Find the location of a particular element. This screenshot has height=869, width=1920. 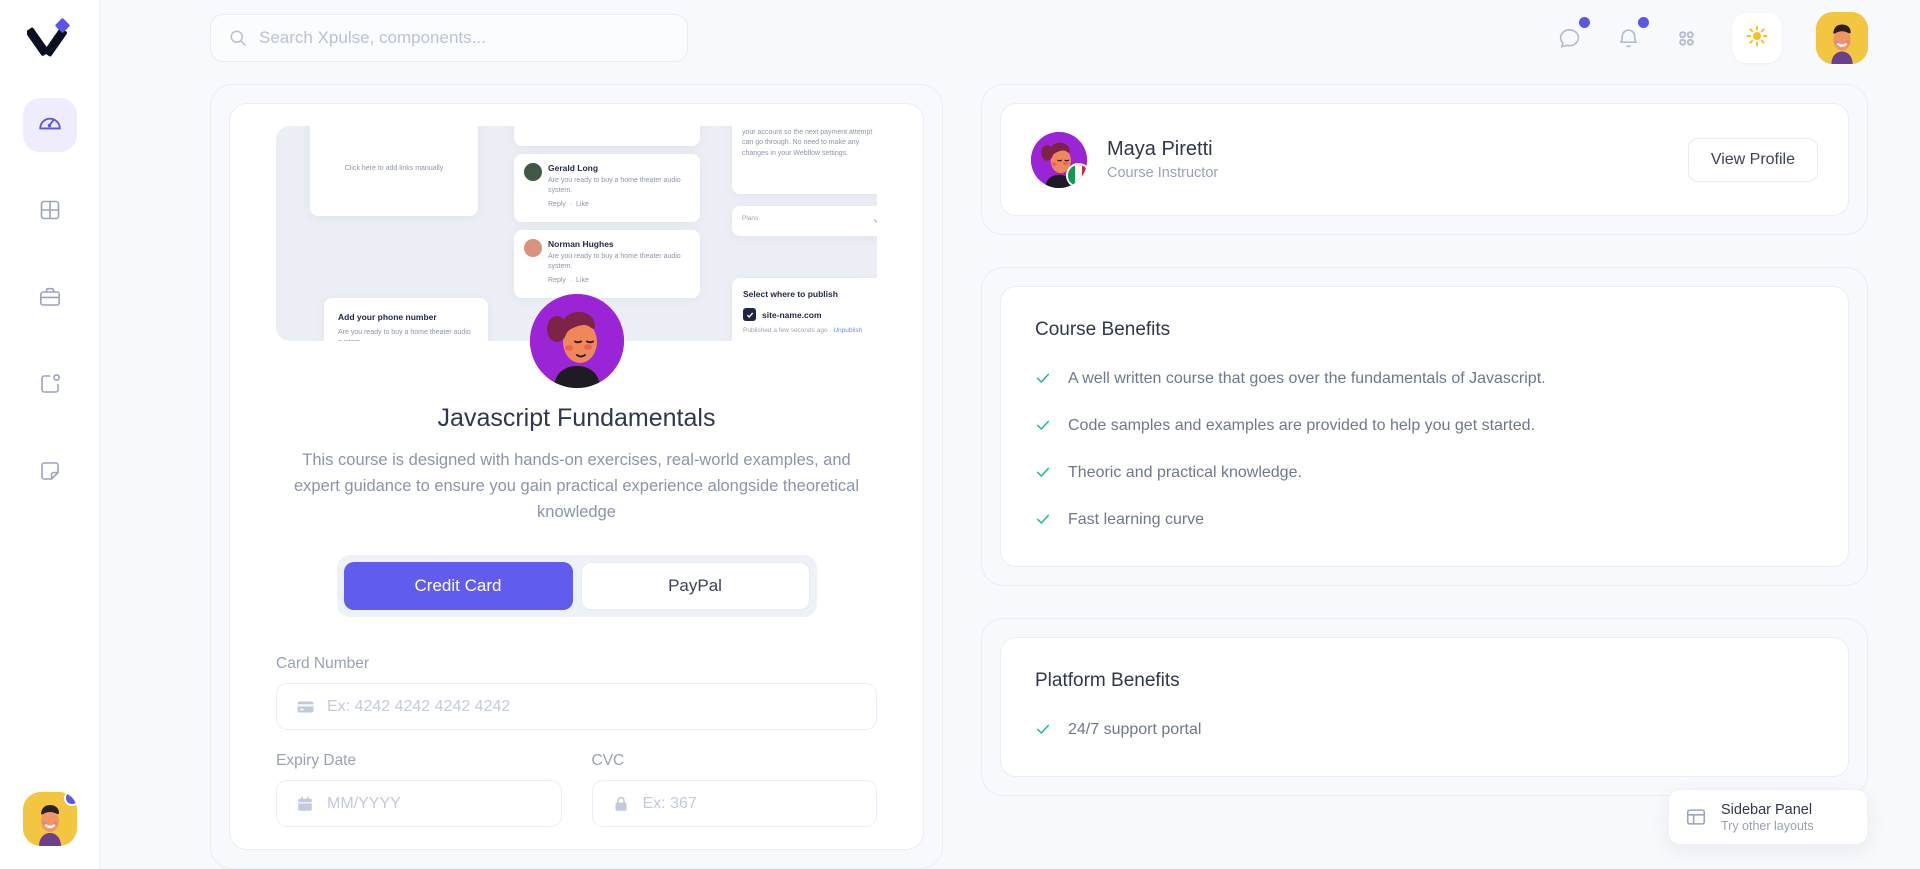

tab-paypal: PayPal is located at coordinates (695, 586).